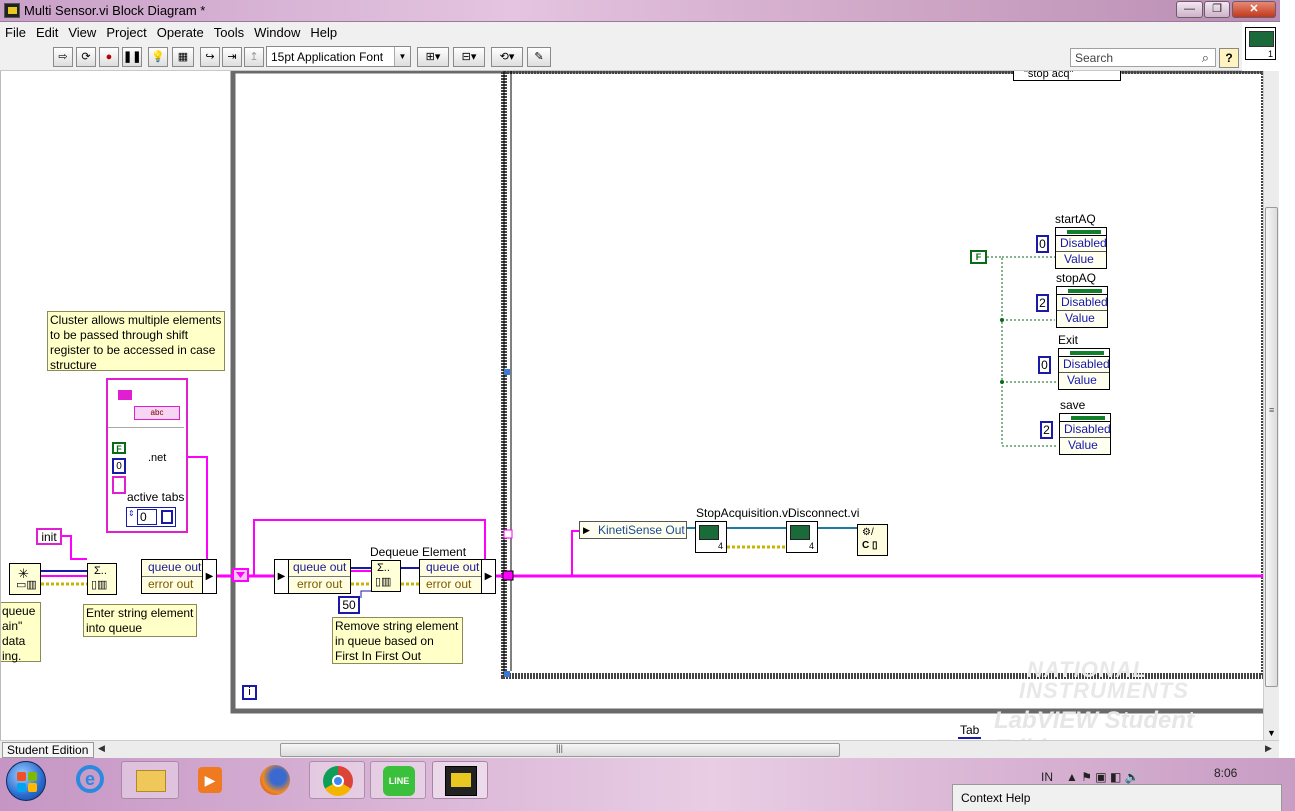  What do you see at coordinates (210, 57) in the screenshot?
I see `step-into-icon: ↪` at bounding box center [210, 57].